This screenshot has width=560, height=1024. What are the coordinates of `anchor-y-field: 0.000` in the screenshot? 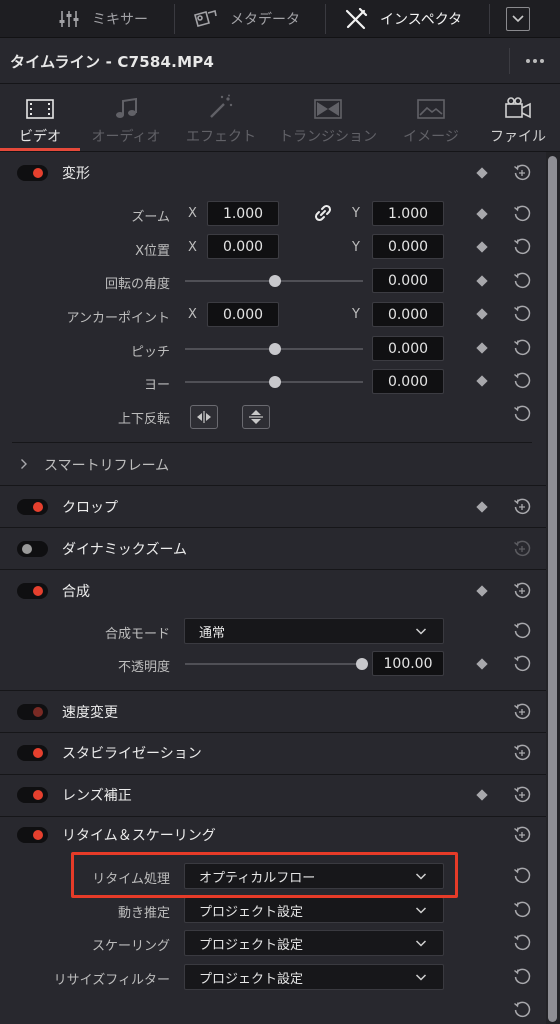 It's located at (408, 314).